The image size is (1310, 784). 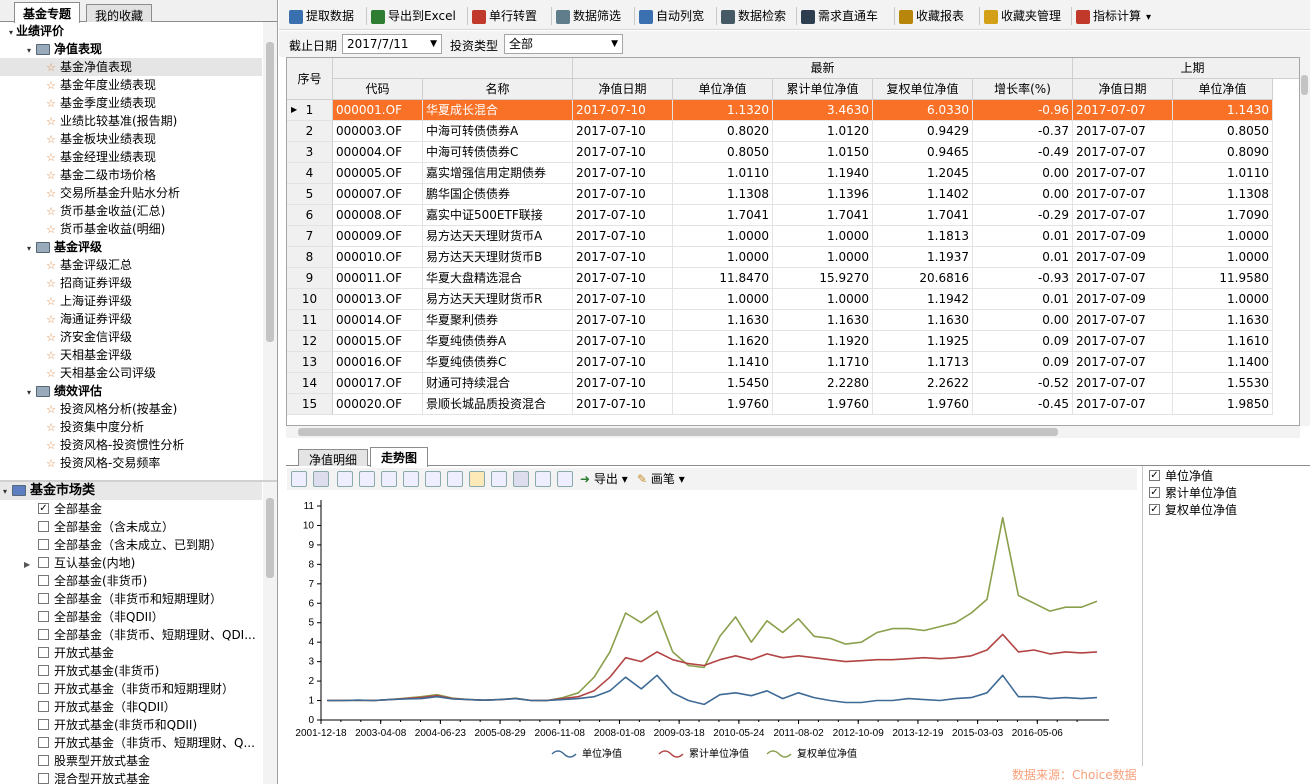 What do you see at coordinates (131, 103) in the screenshot?
I see `tree-item: ☆ 基金季度业绩表现` at bounding box center [131, 103].